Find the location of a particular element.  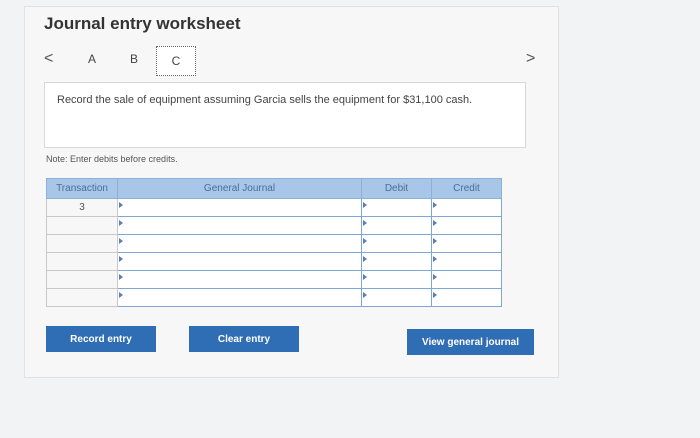

clear-entry-button: Clear entry is located at coordinates (244, 339).